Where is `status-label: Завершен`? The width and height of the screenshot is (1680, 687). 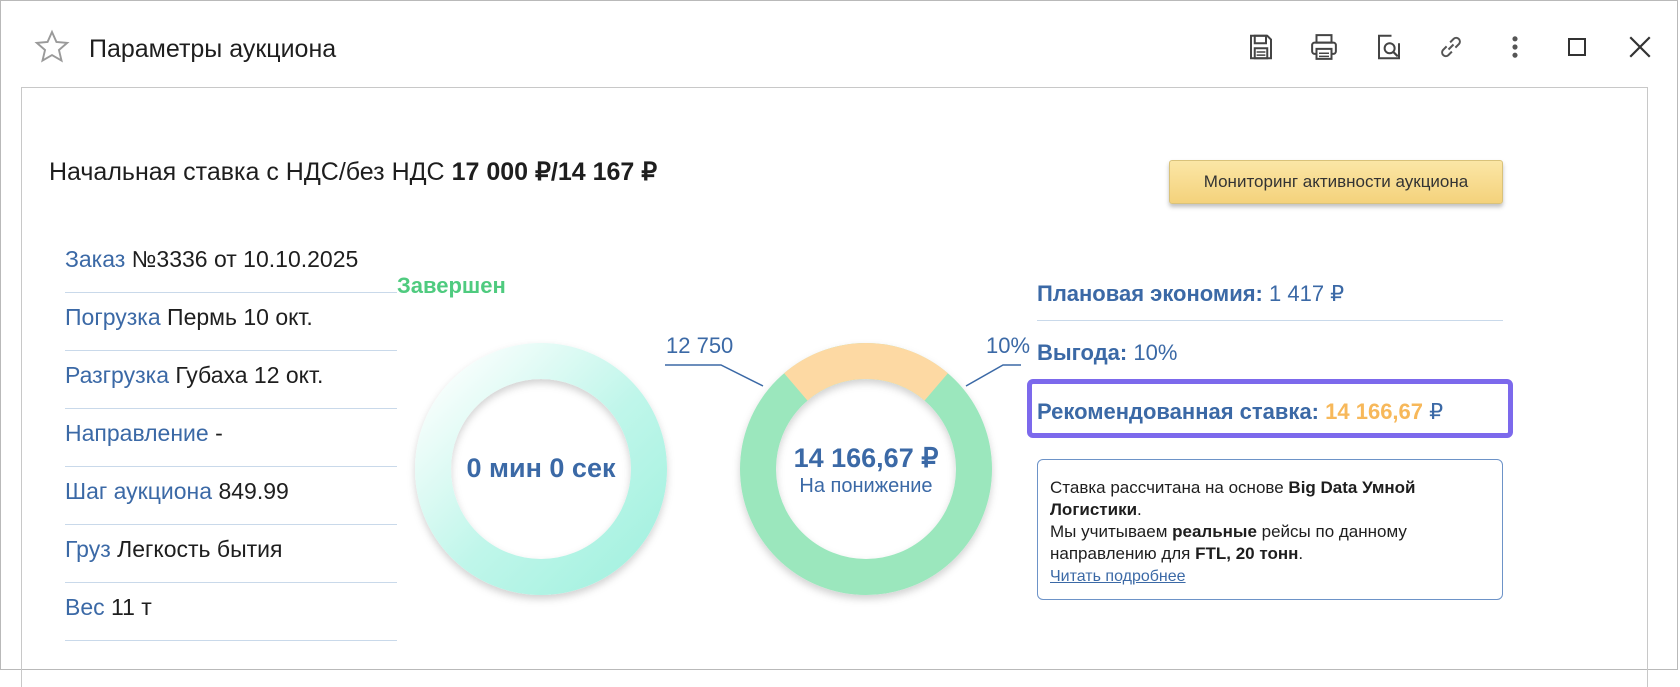
status-label: Завершен is located at coordinates (451, 285).